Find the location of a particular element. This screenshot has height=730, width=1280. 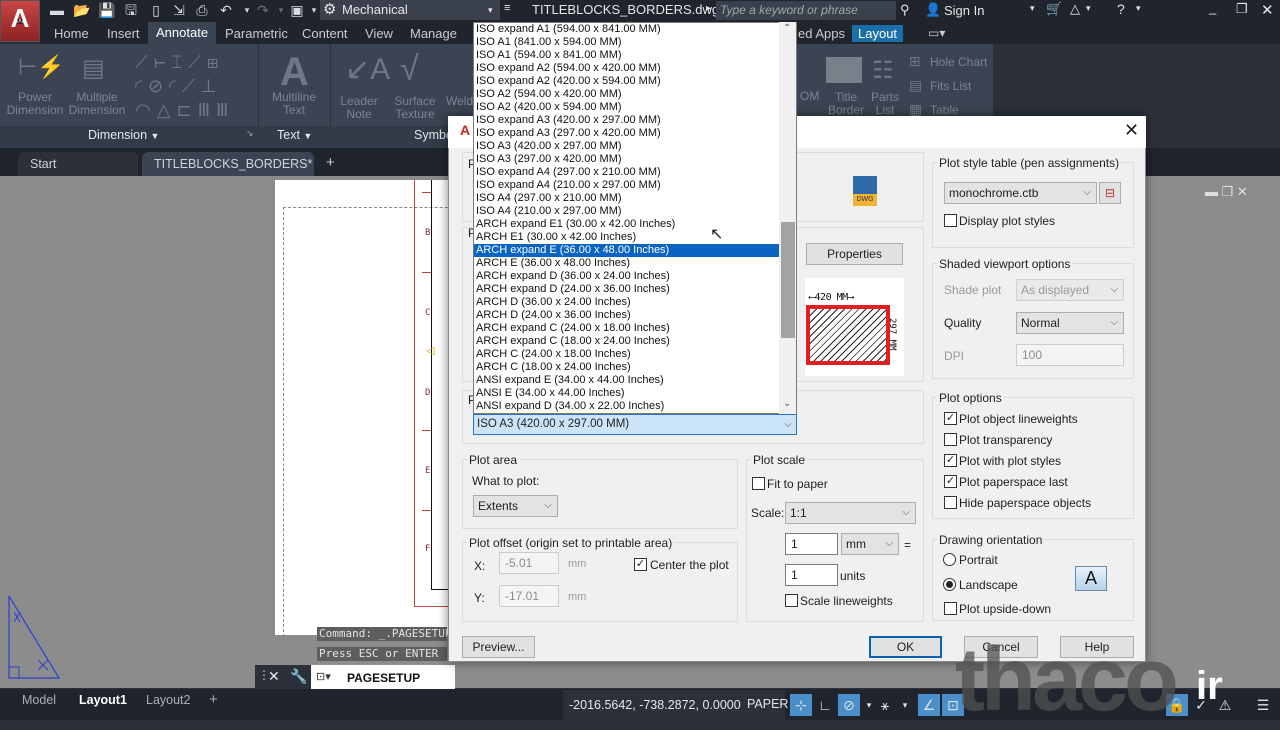

binoculars-icon: ⚲ is located at coordinates (905, 10).